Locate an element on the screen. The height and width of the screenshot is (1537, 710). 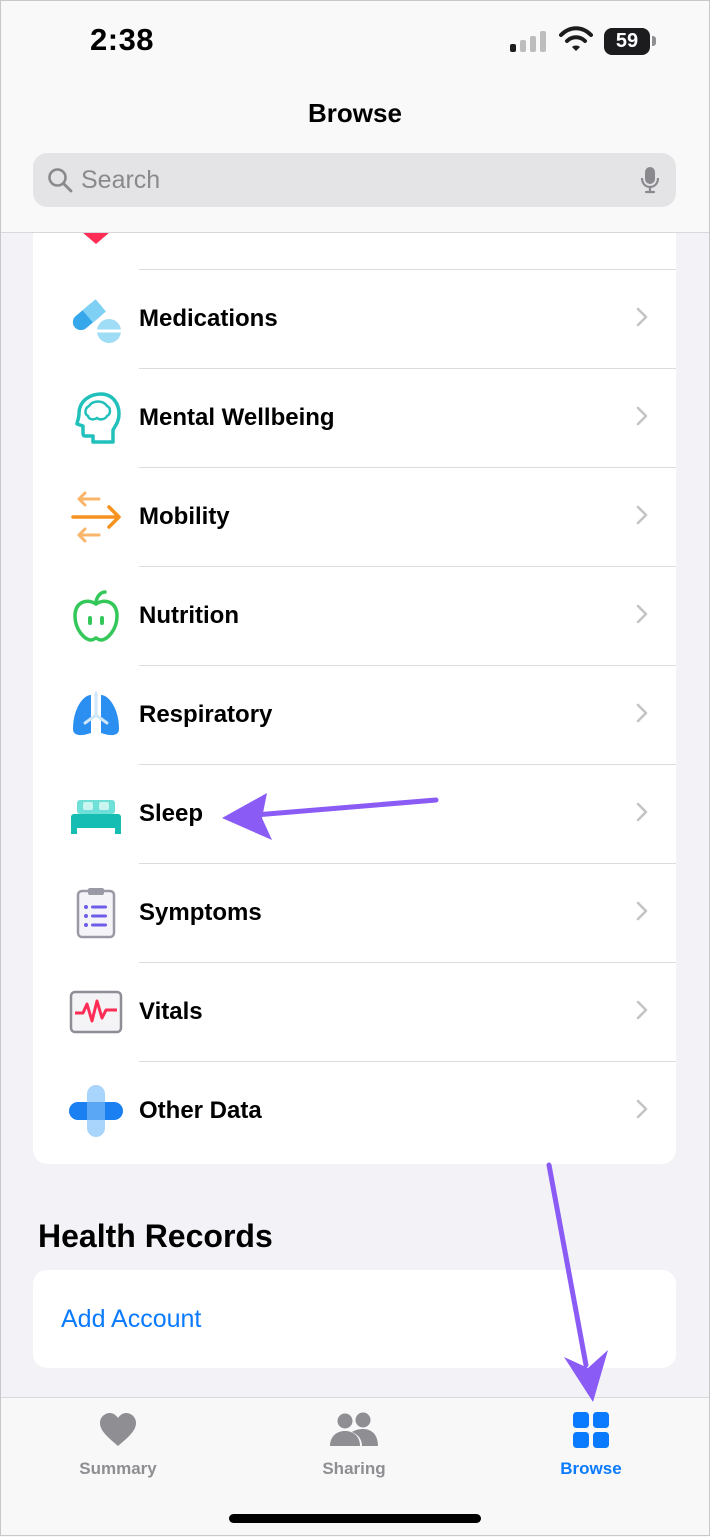
battery-tip is located at coordinates (654, 41).